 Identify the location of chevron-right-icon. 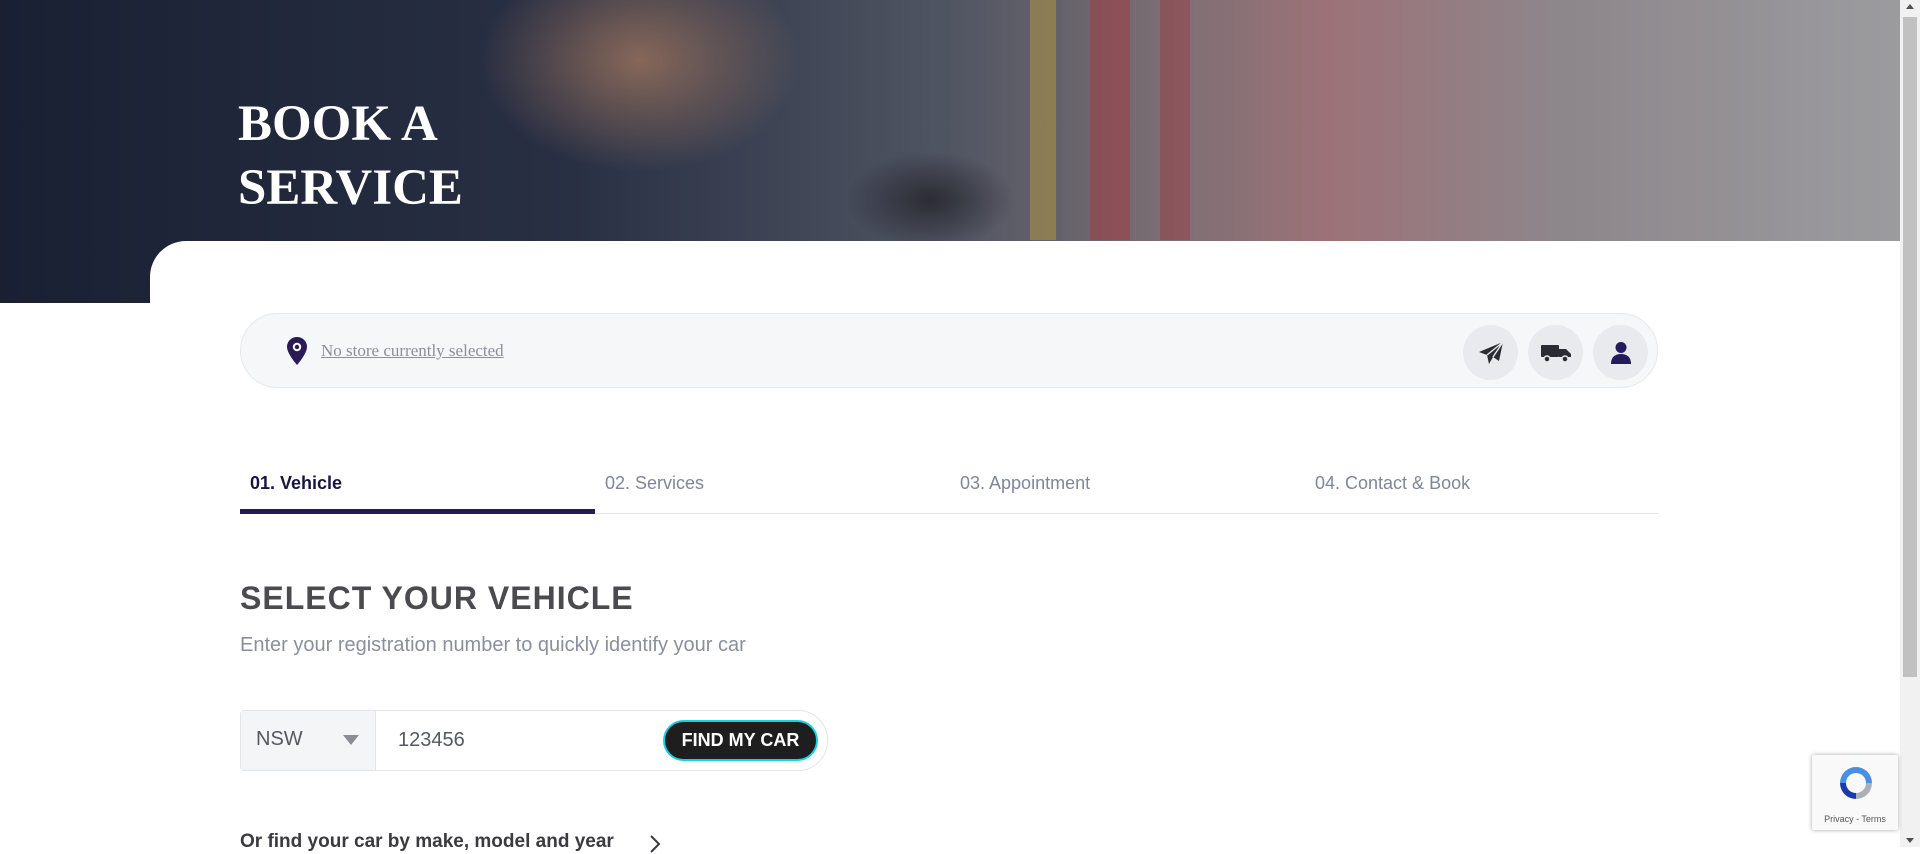
(655, 844).